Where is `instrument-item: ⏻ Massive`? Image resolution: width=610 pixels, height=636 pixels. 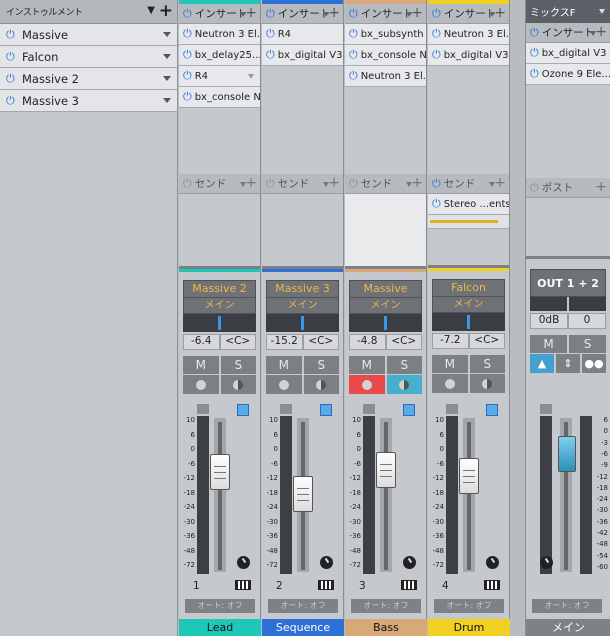
instrument-item: ⏻ Massive is located at coordinates (88, 35).